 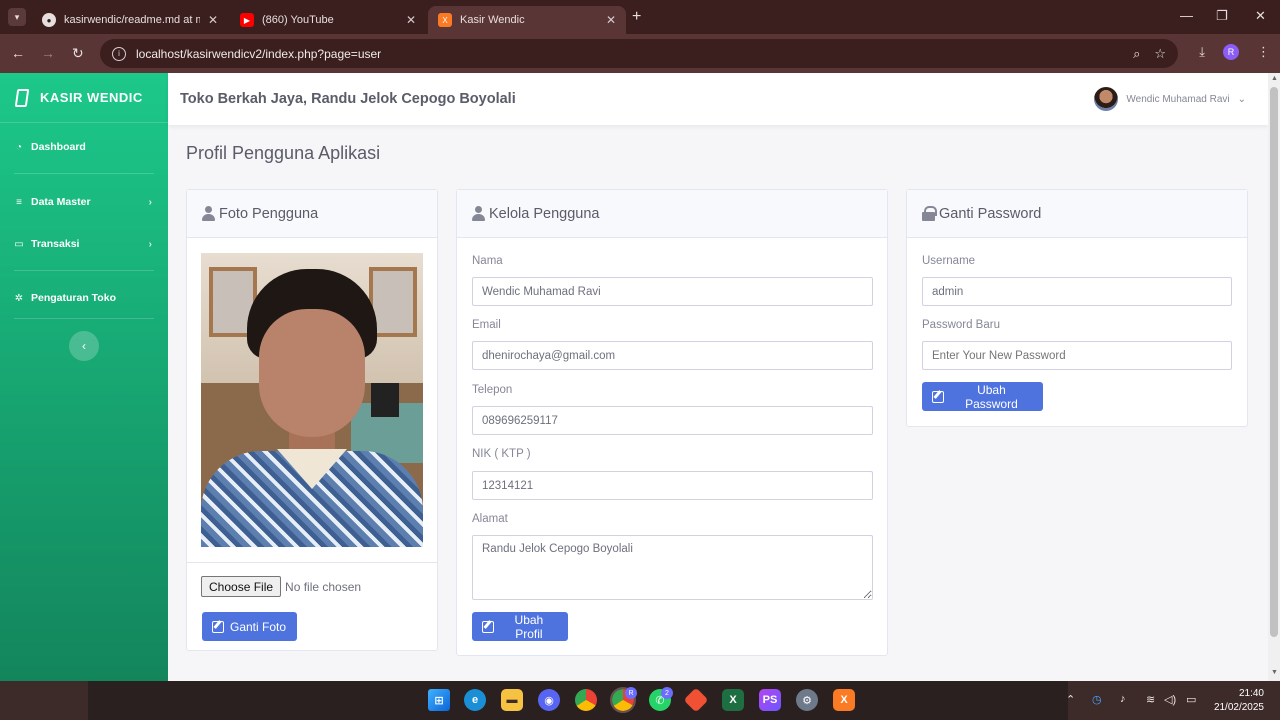 I want to click on tab-title: kasirwendic/readme.md at mai, so click(x=132, y=20).